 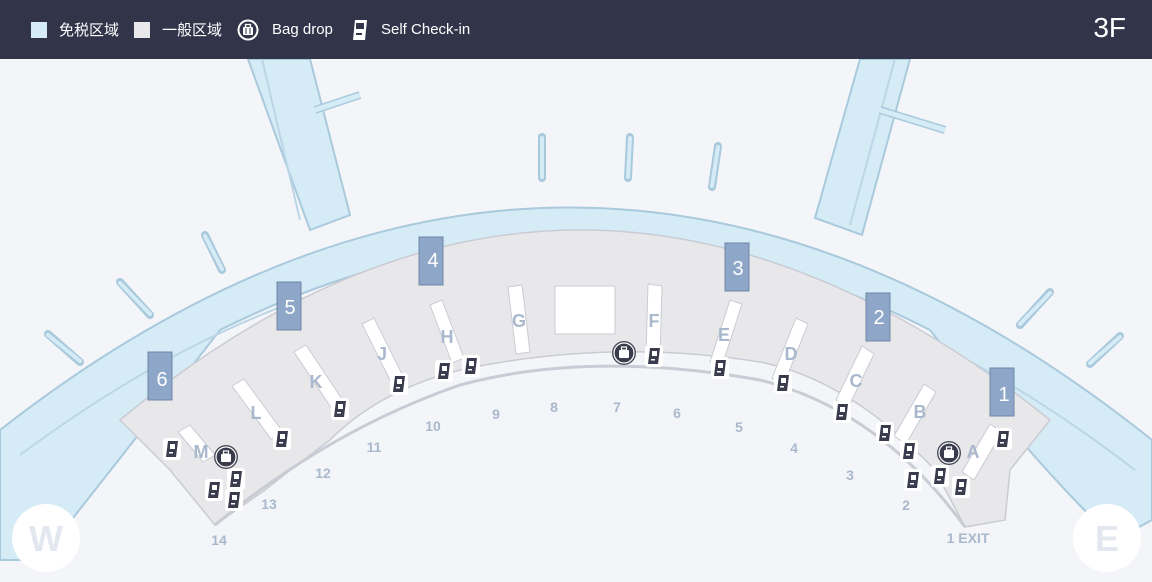 I want to click on gate-2-label: 2, so click(x=878, y=318).